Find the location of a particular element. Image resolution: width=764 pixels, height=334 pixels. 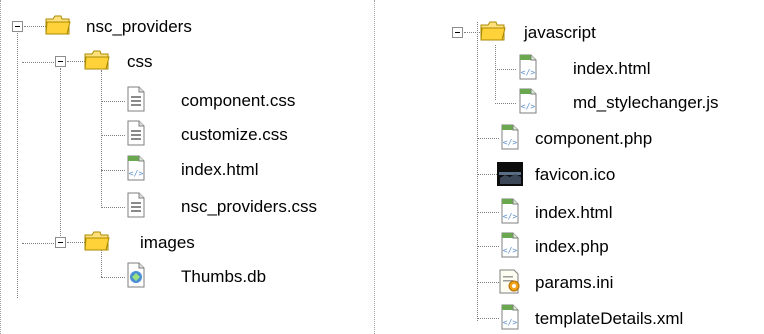

tree-node-label: md_stylechanger.js is located at coordinates (646, 102).